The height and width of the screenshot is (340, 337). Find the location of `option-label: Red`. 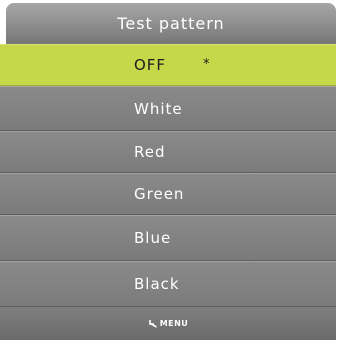

option-label: Red is located at coordinates (150, 152).